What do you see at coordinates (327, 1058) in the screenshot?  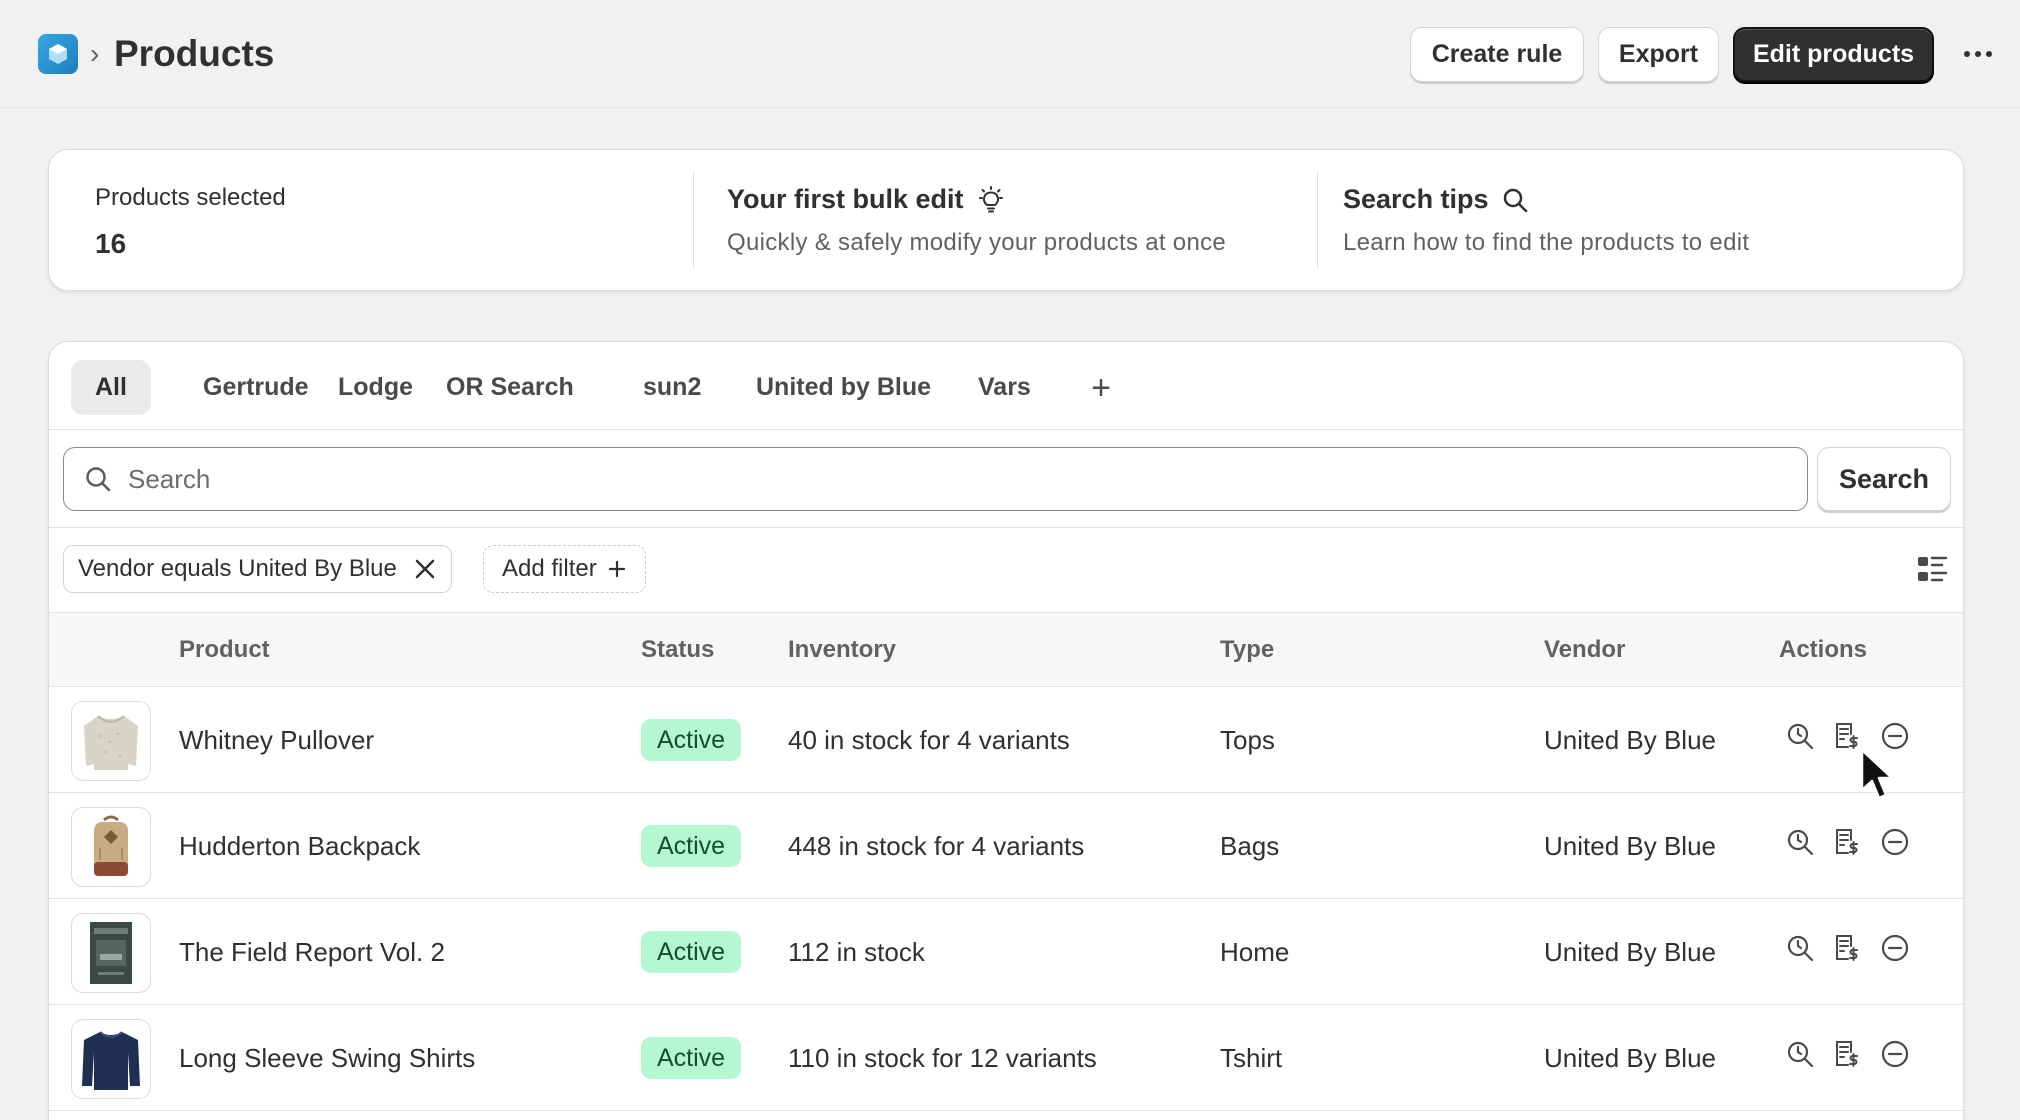 I see `product-name: Long Sleeve Swing Shirts` at bounding box center [327, 1058].